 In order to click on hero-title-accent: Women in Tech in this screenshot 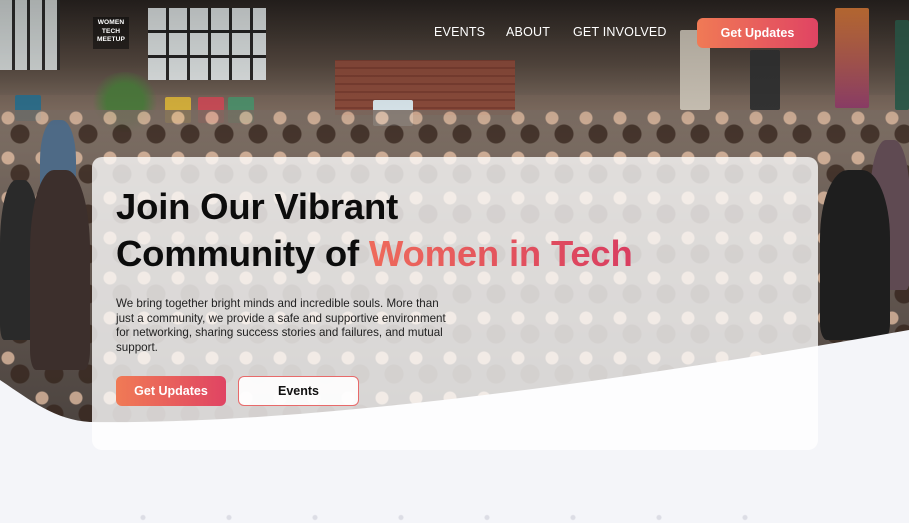, I will do `click(500, 253)`.